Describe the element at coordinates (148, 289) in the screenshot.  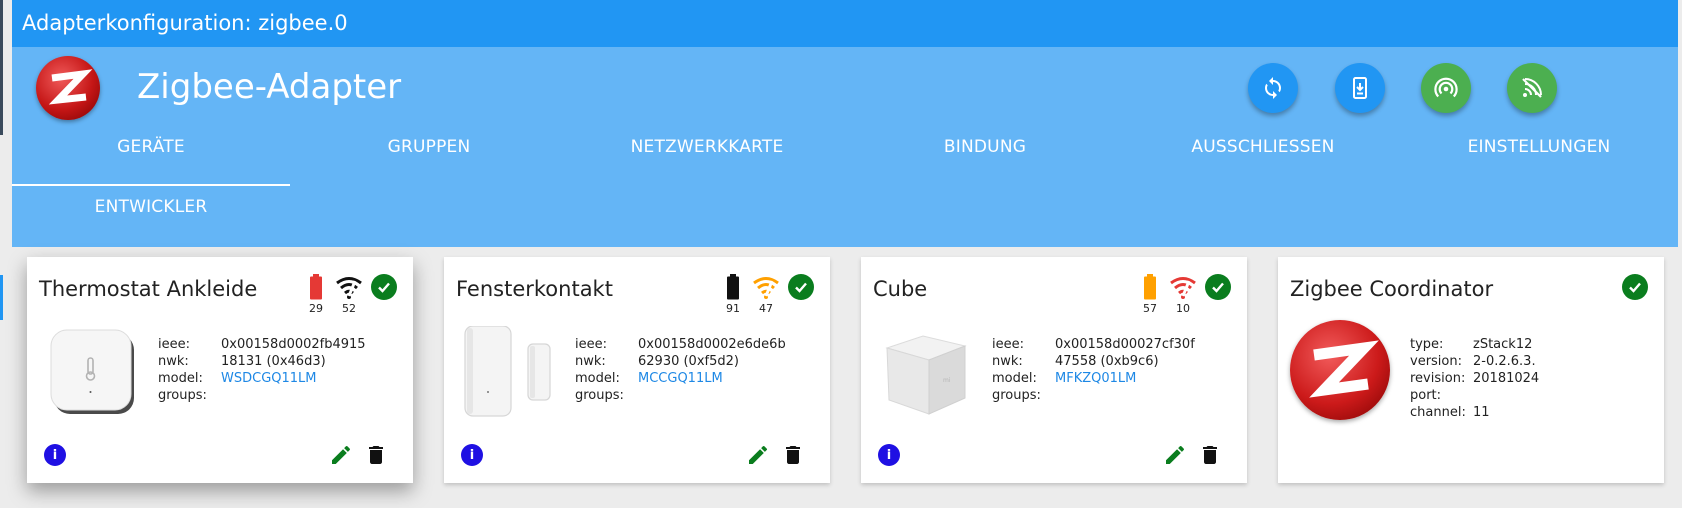
I see `device-name: Thermostat Ankleide` at that location.